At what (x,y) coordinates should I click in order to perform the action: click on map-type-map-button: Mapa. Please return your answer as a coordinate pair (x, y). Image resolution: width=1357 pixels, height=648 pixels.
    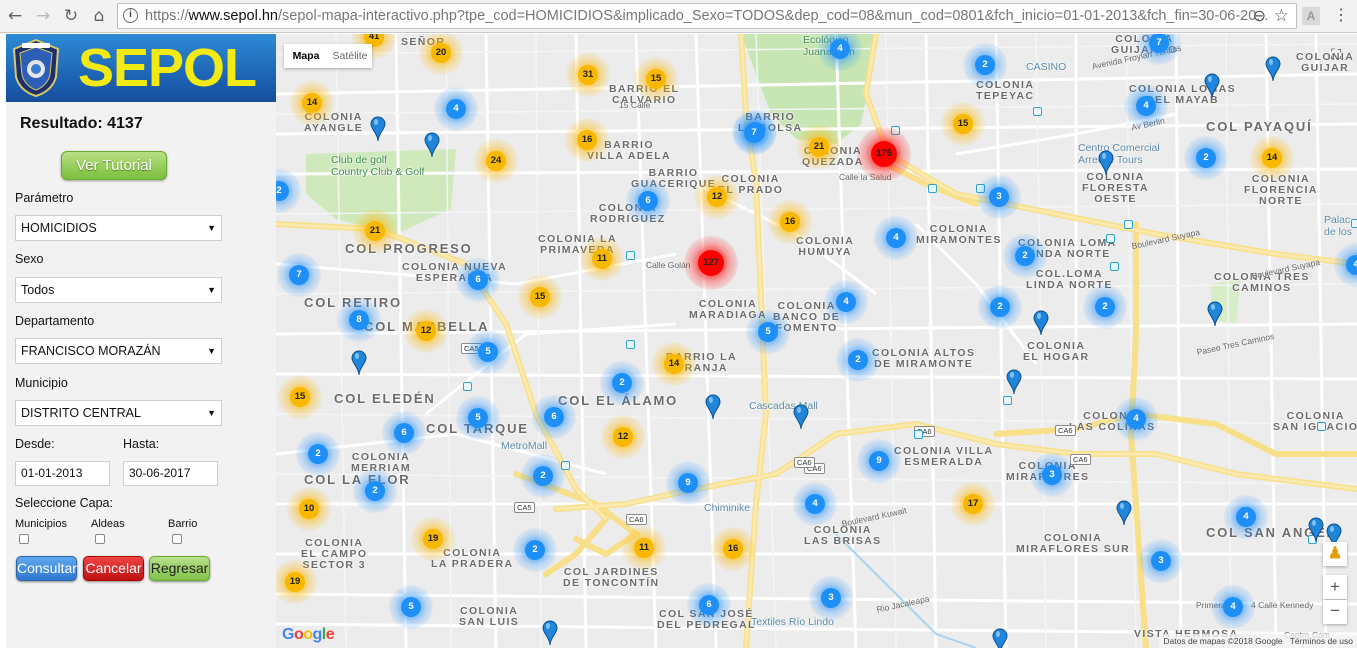
    Looking at the image, I should click on (306, 56).